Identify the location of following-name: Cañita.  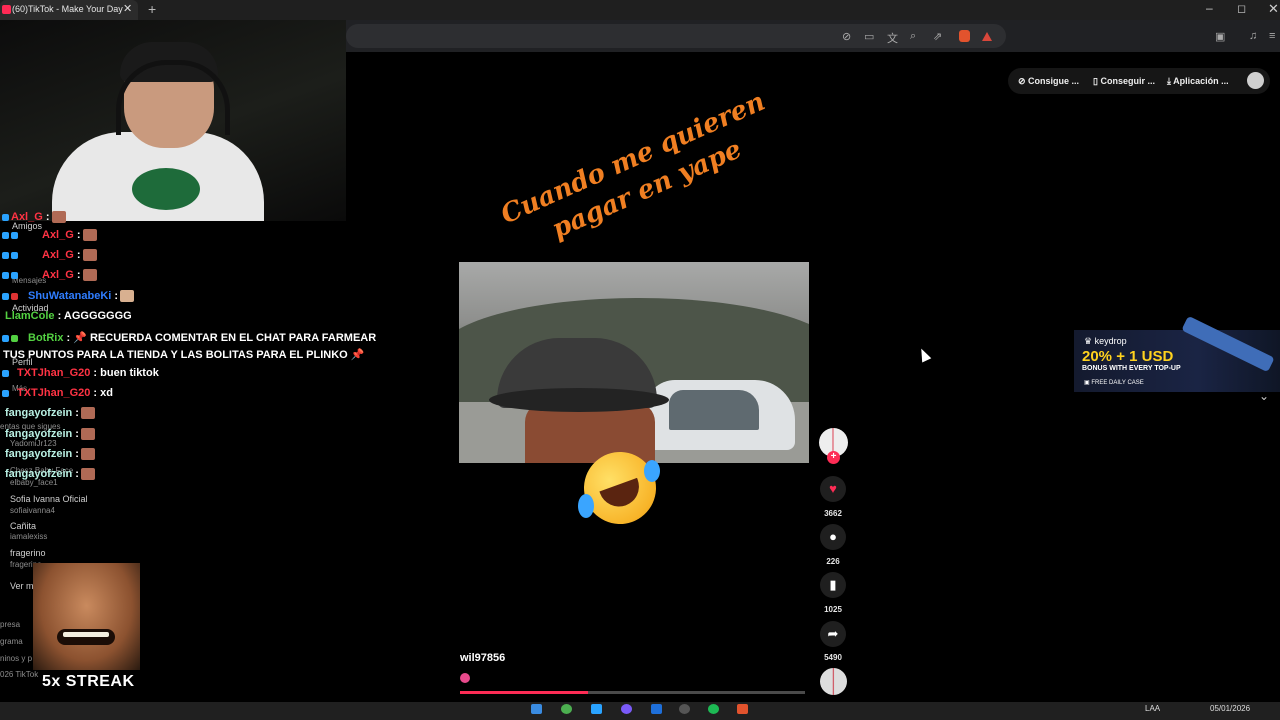
(23, 526).